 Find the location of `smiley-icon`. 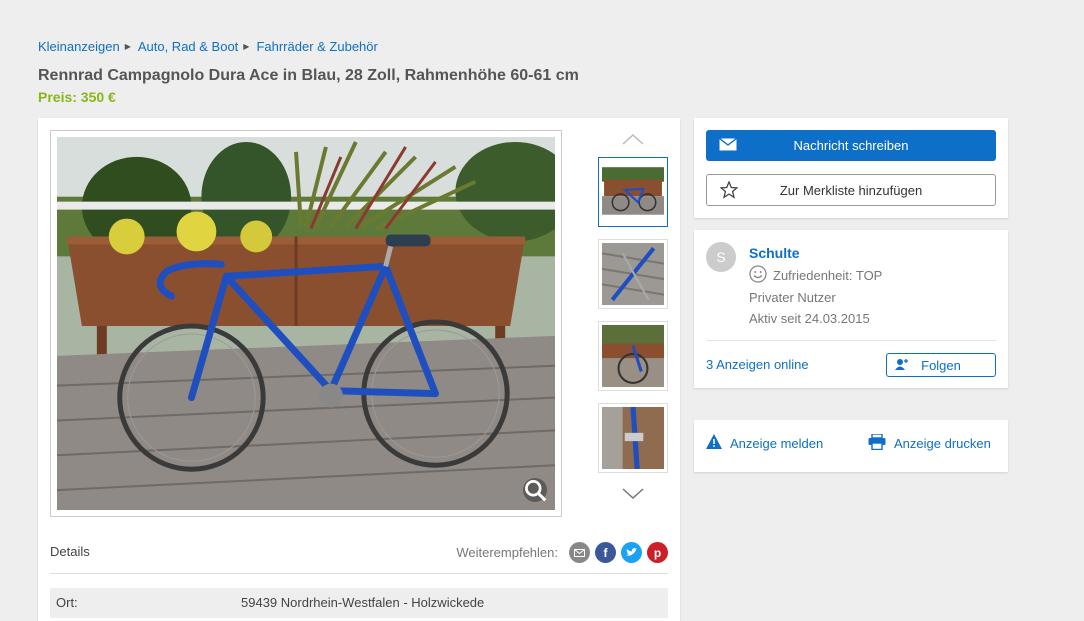

smiley-icon is located at coordinates (758, 275).